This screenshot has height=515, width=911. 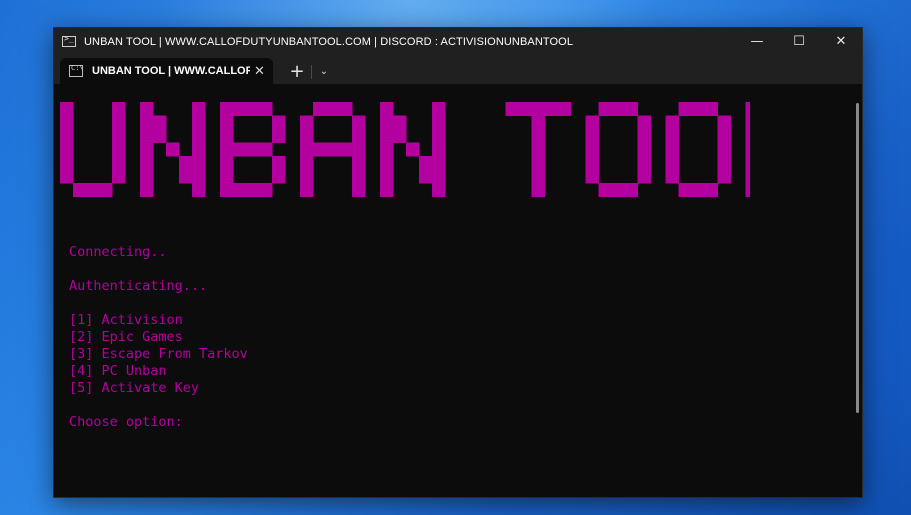 I want to click on tab-unban-tool: UNBAN TOOL | WWW.CALLOF ✕, so click(x=166, y=71).